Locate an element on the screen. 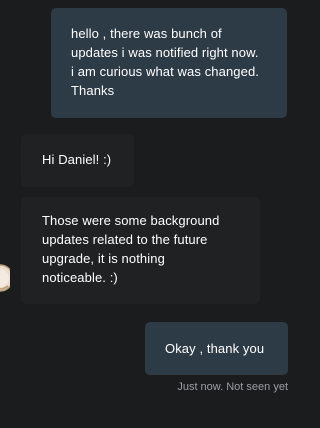 This screenshot has height=428, width=320. message-line: i am curious what was changed. is located at coordinates (165, 71).